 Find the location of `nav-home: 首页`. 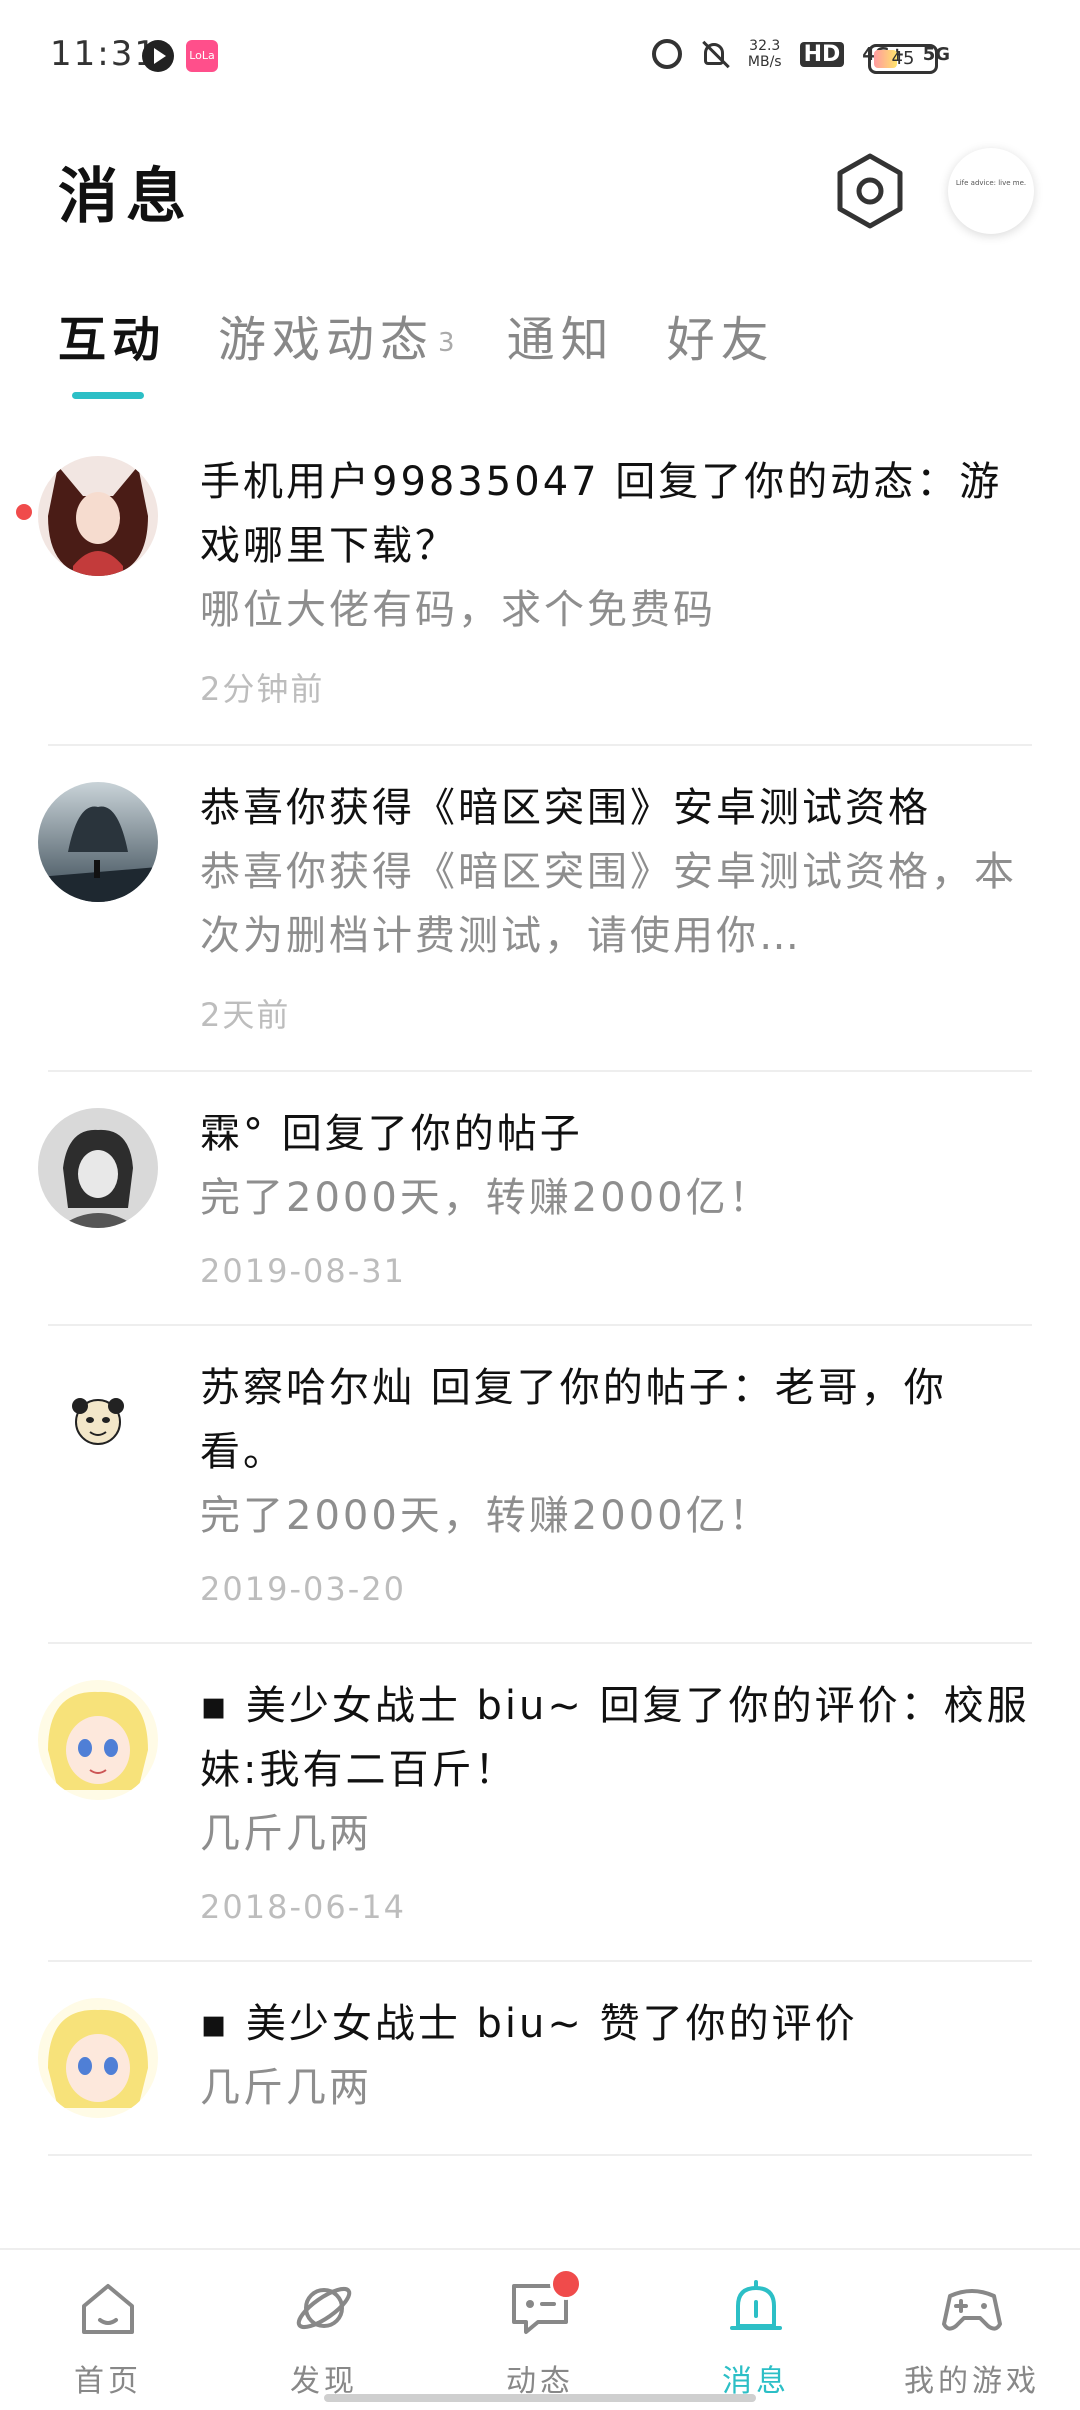

nav-home: 首页 is located at coordinates (108, 2330).